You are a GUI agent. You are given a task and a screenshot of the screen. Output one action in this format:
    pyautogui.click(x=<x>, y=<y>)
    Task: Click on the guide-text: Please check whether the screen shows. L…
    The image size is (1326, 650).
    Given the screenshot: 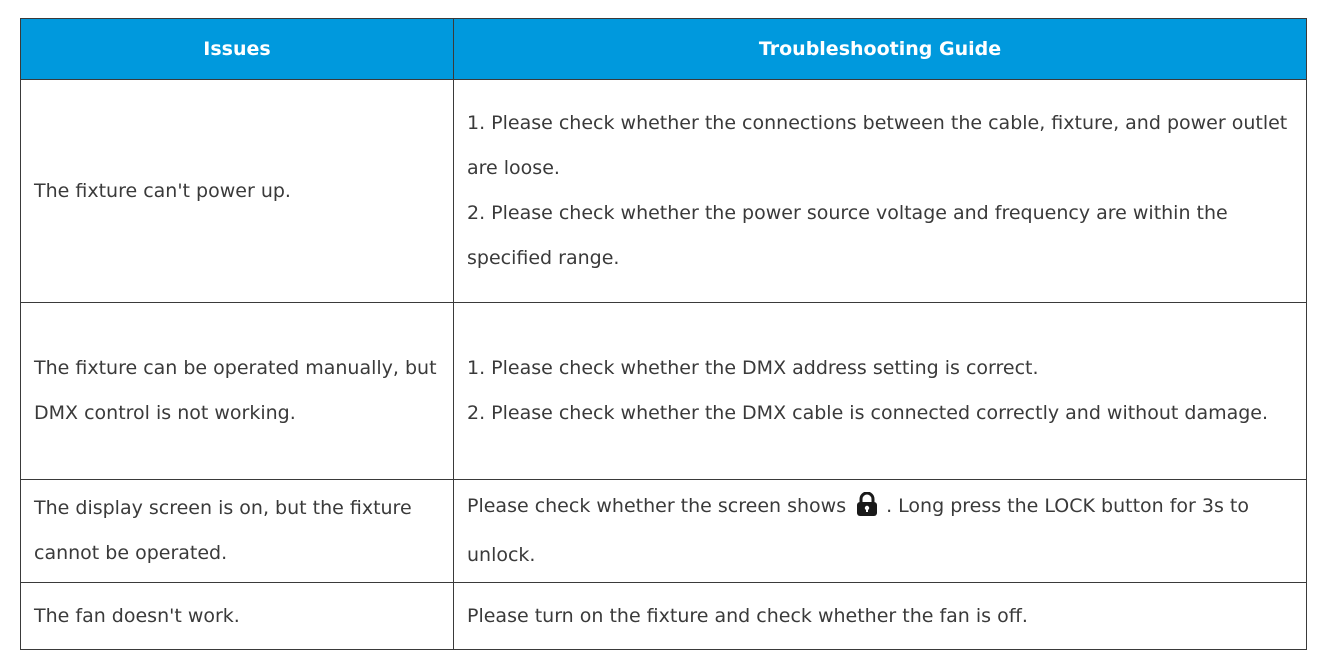 What is the action you would take?
    pyautogui.click(x=880, y=531)
    